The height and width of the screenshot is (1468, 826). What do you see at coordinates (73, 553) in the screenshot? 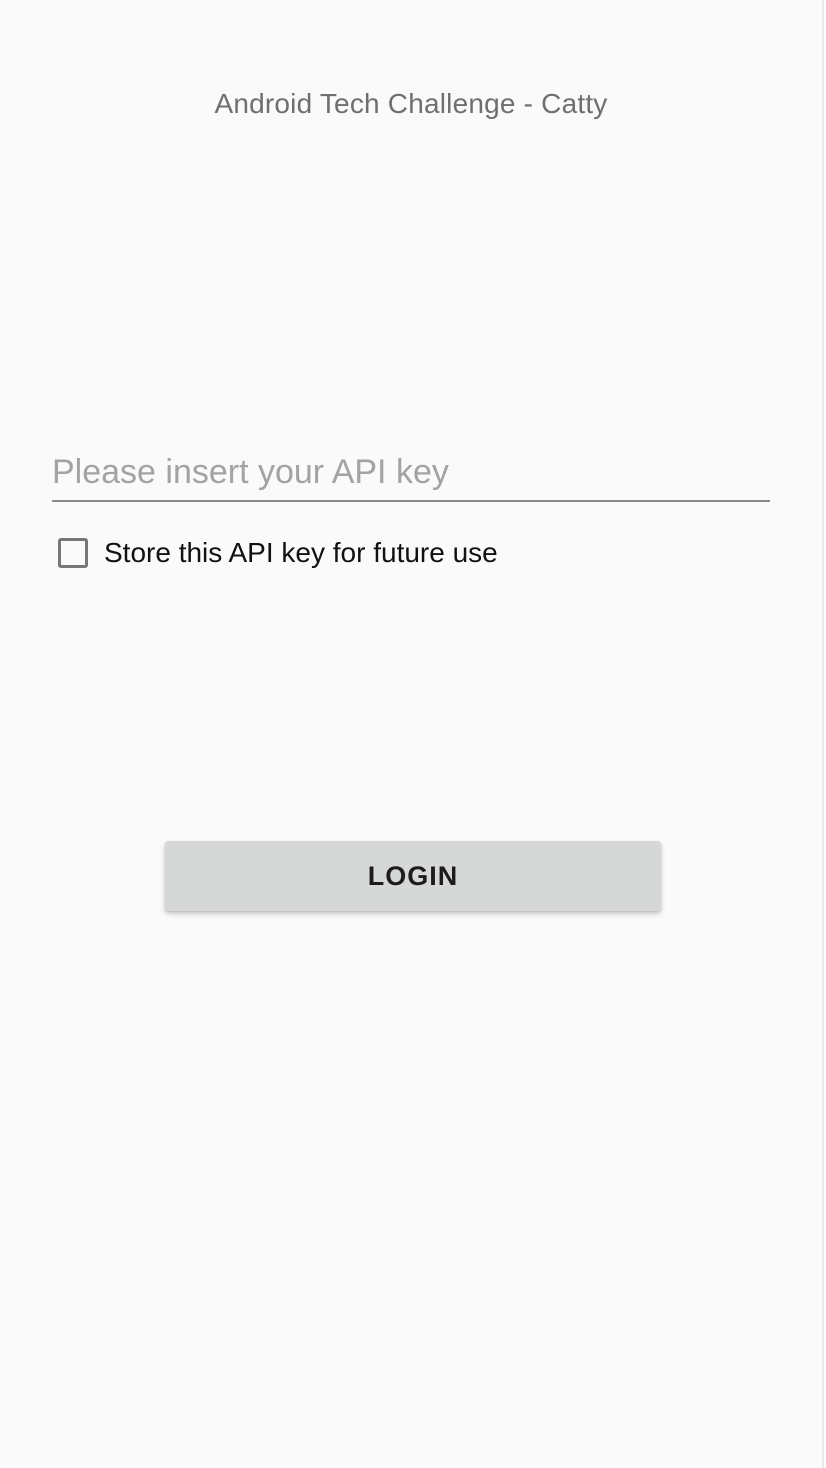
I see `store-api-key-checkbox` at bounding box center [73, 553].